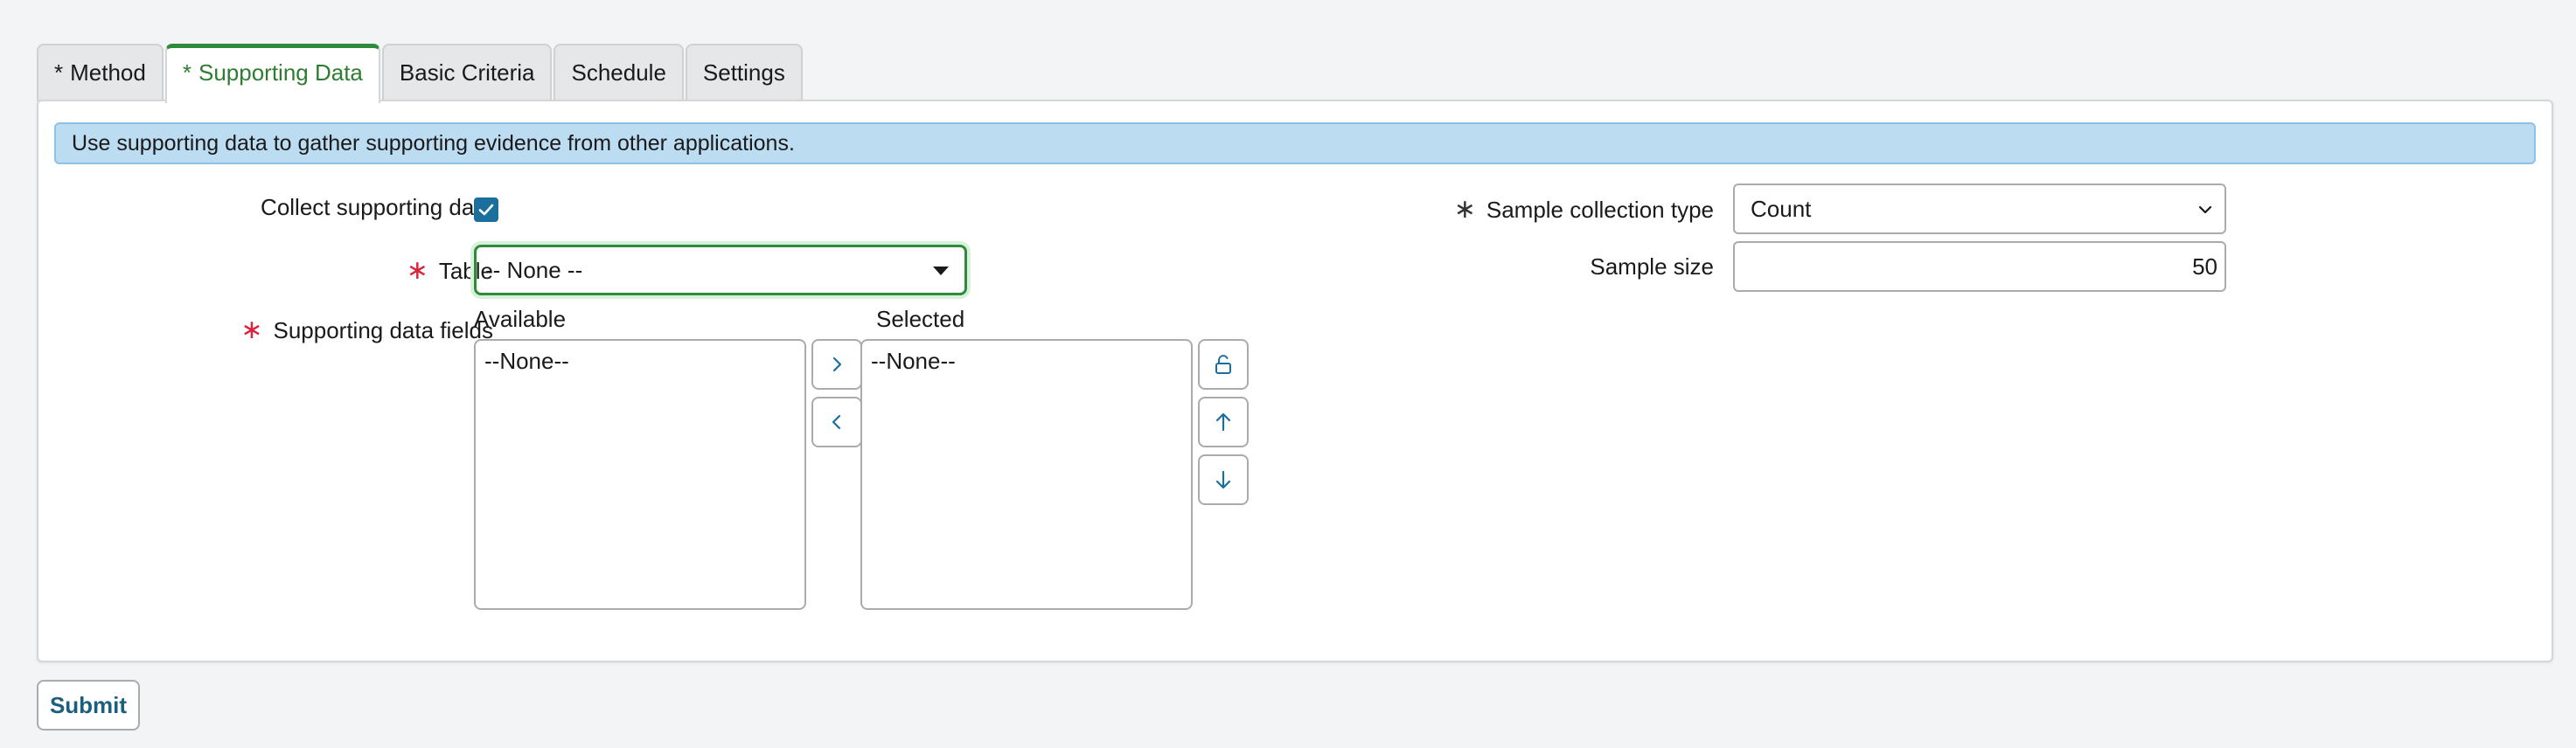  I want to click on sample-size-input: 50, so click(1979, 266).